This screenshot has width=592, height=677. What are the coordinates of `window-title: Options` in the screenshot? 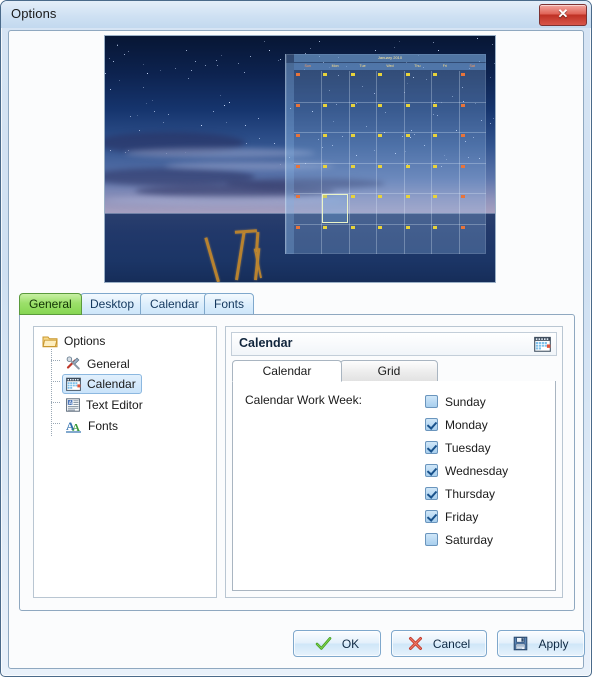 It's located at (34, 13).